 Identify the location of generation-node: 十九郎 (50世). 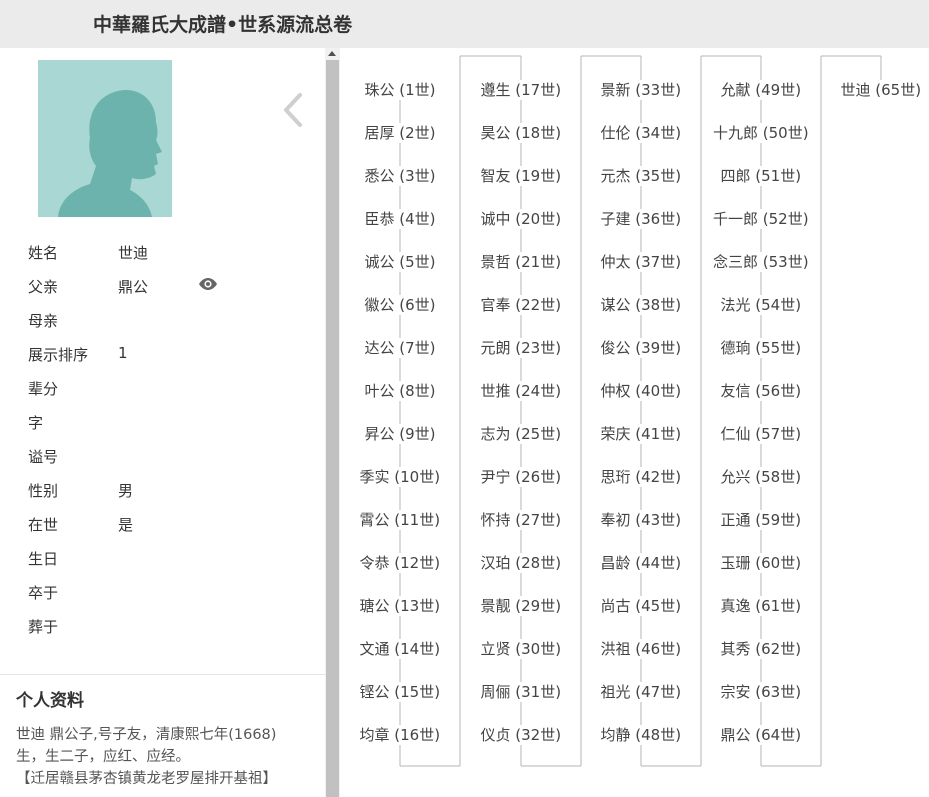
(761, 133).